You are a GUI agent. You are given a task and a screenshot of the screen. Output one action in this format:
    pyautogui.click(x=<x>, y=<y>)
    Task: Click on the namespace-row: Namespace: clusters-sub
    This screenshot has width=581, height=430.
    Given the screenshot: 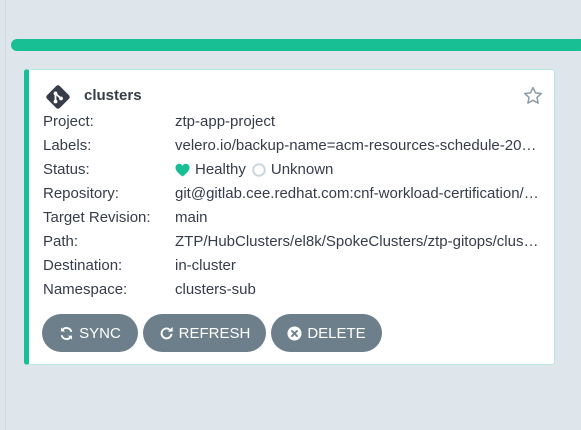 What is the action you would take?
    pyautogui.click(x=293, y=290)
    